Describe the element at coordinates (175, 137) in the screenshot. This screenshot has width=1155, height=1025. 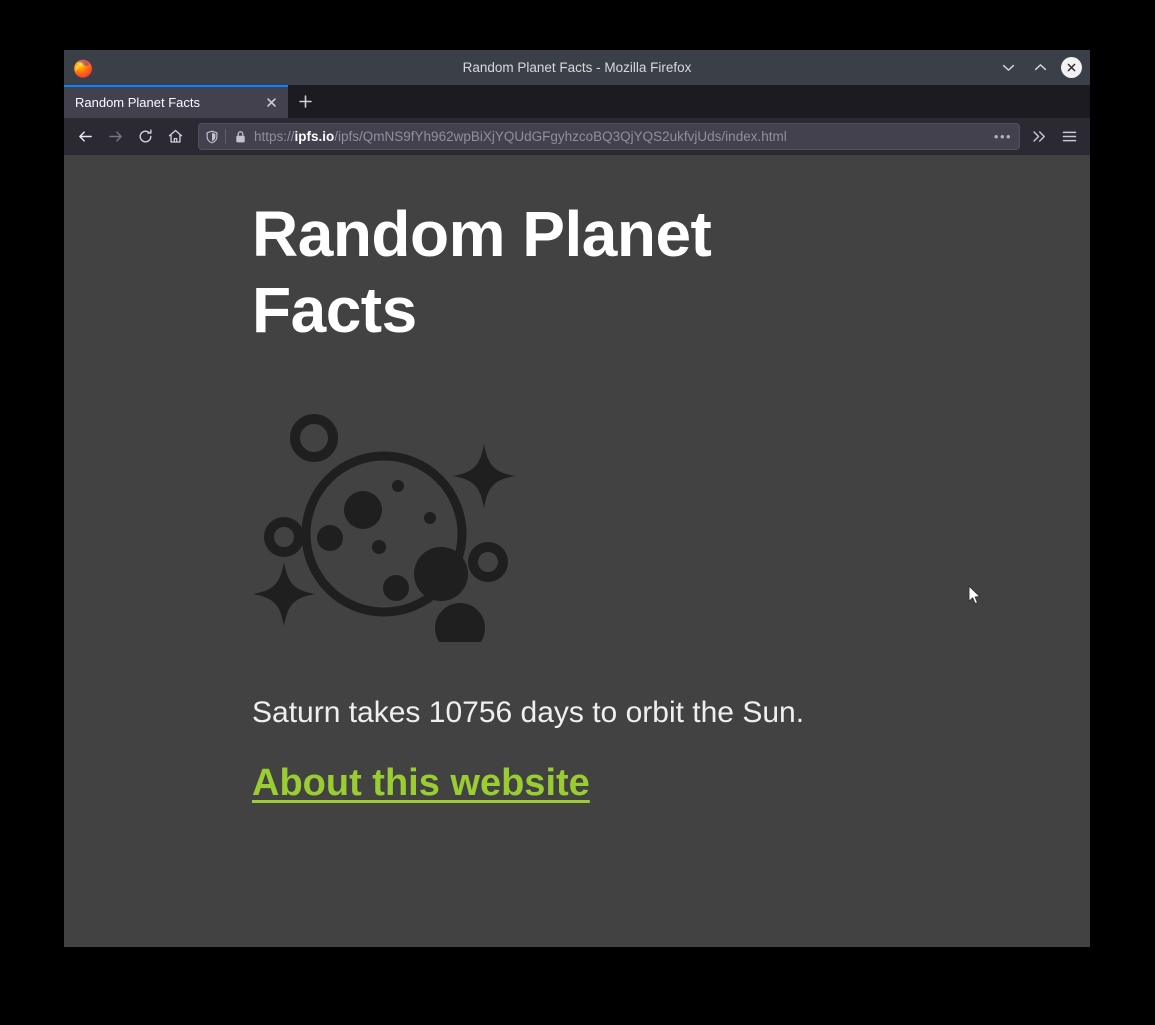
I see `home-button-icon` at that location.